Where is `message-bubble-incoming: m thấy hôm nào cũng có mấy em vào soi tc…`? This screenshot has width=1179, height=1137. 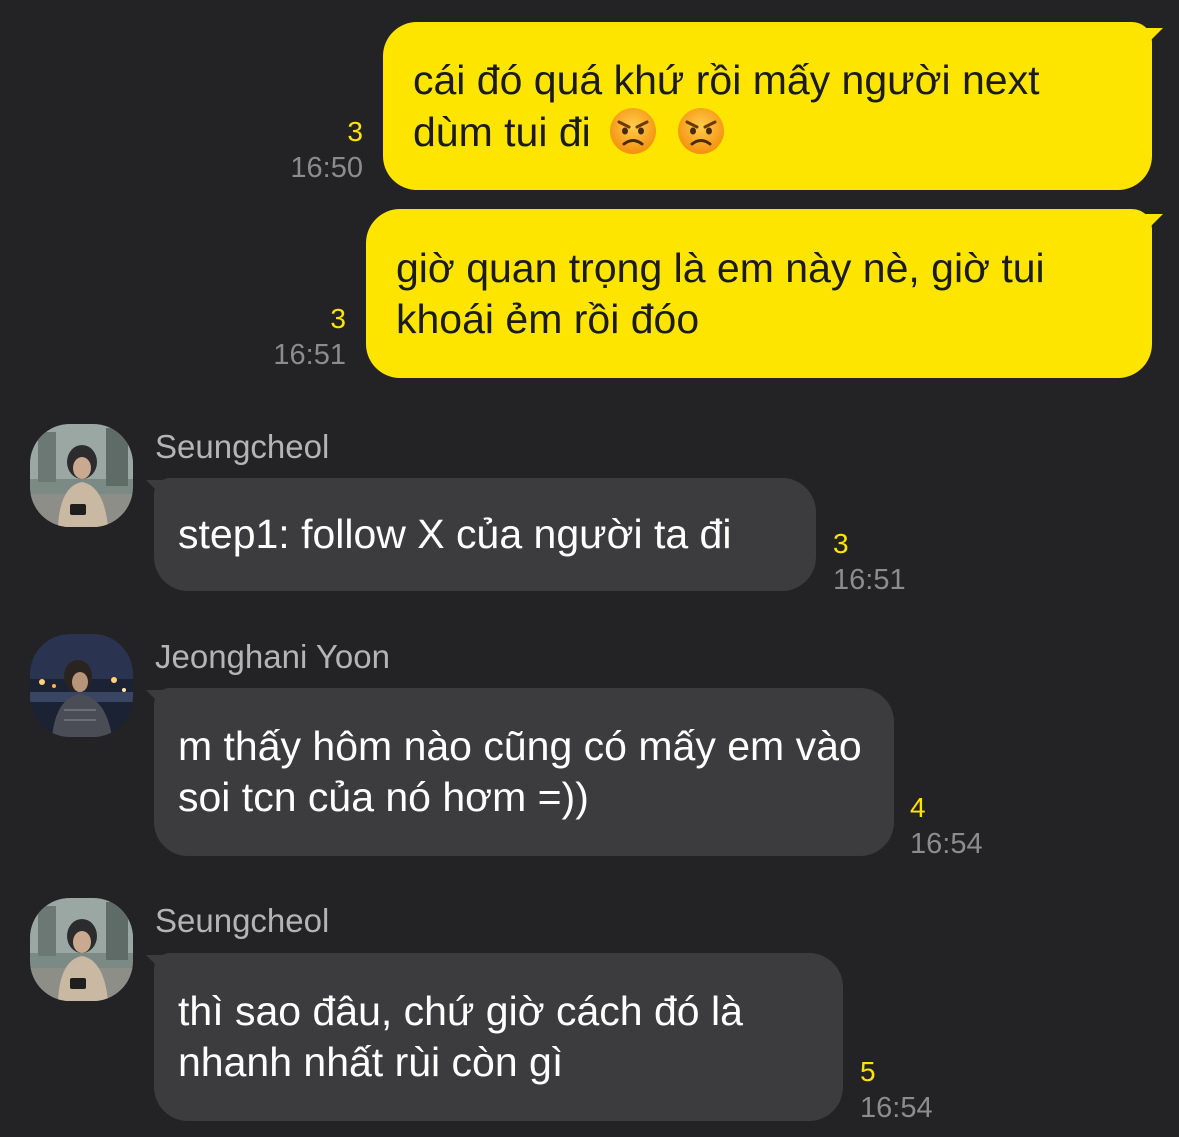 message-bubble-incoming: m thấy hôm nào cũng có mấy em vào soi tc… is located at coordinates (524, 772).